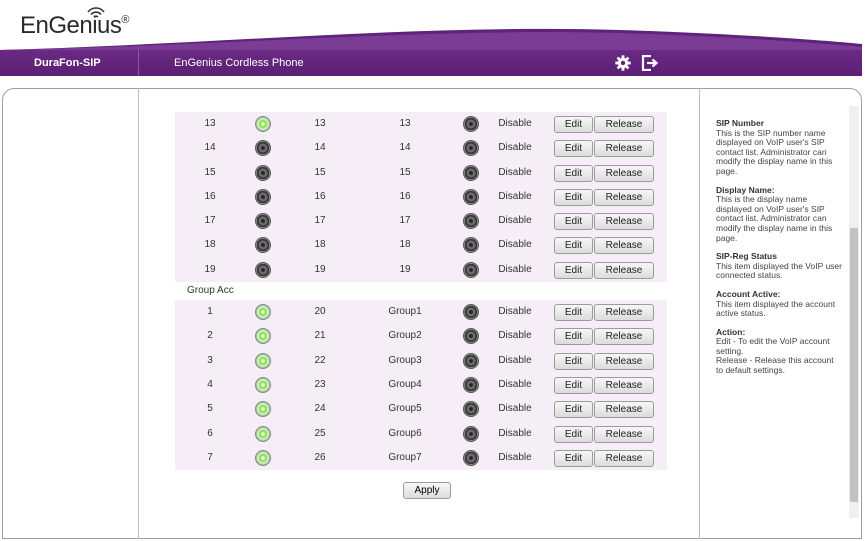  Describe the element at coordinates (623, 63) in the screenshot. I see `gear-icon` at that location.